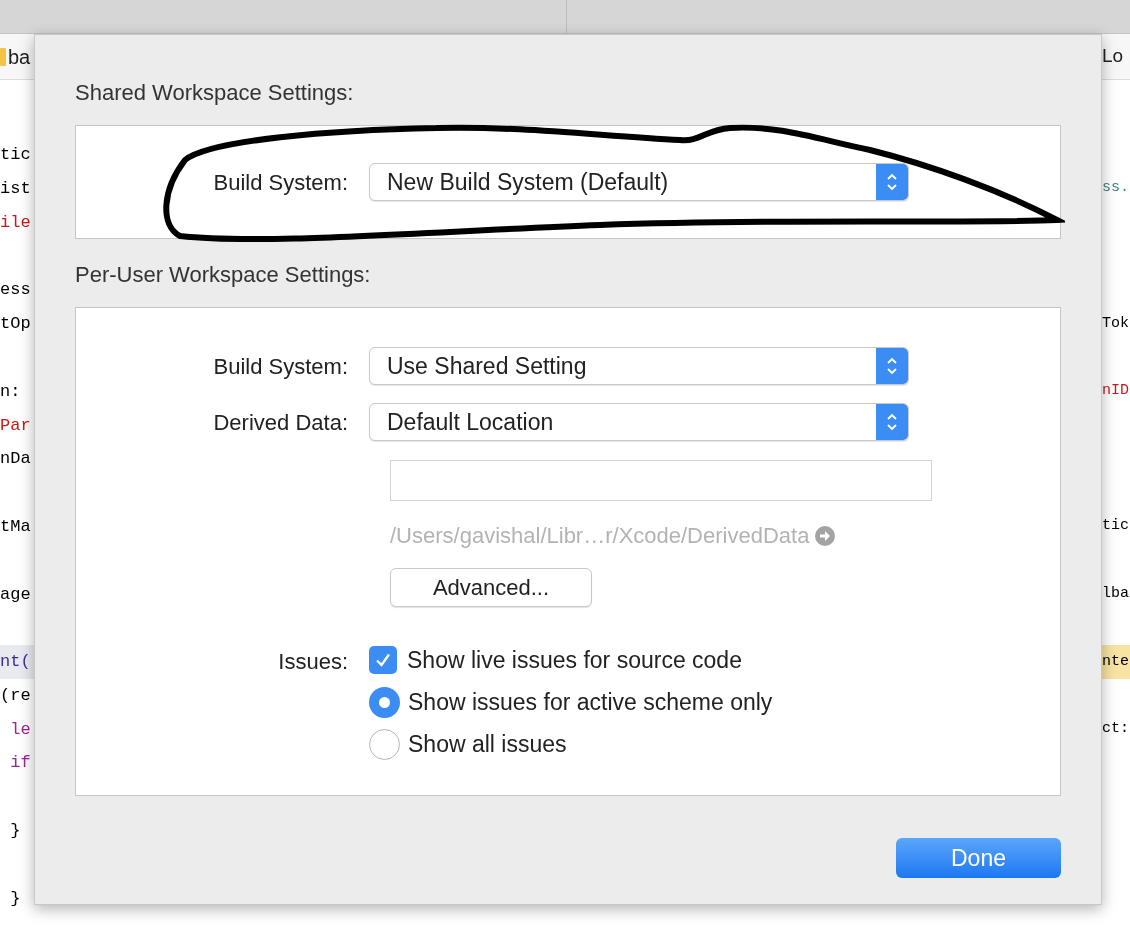  I want to click on file-icon, so click(3, 56).